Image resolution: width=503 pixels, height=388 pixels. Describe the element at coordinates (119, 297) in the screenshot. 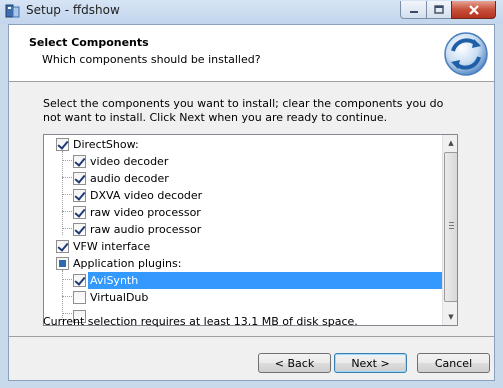

I see `list-item-label: VirtualDub` at that location.